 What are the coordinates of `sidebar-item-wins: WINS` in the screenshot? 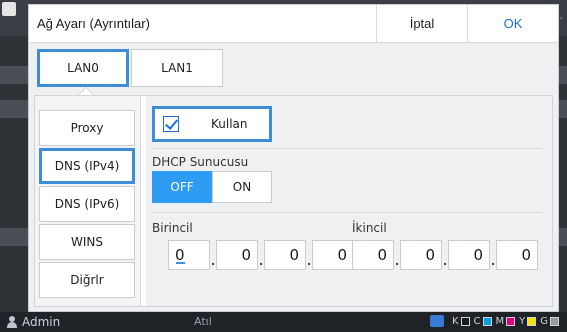 It's located at (87, 242).